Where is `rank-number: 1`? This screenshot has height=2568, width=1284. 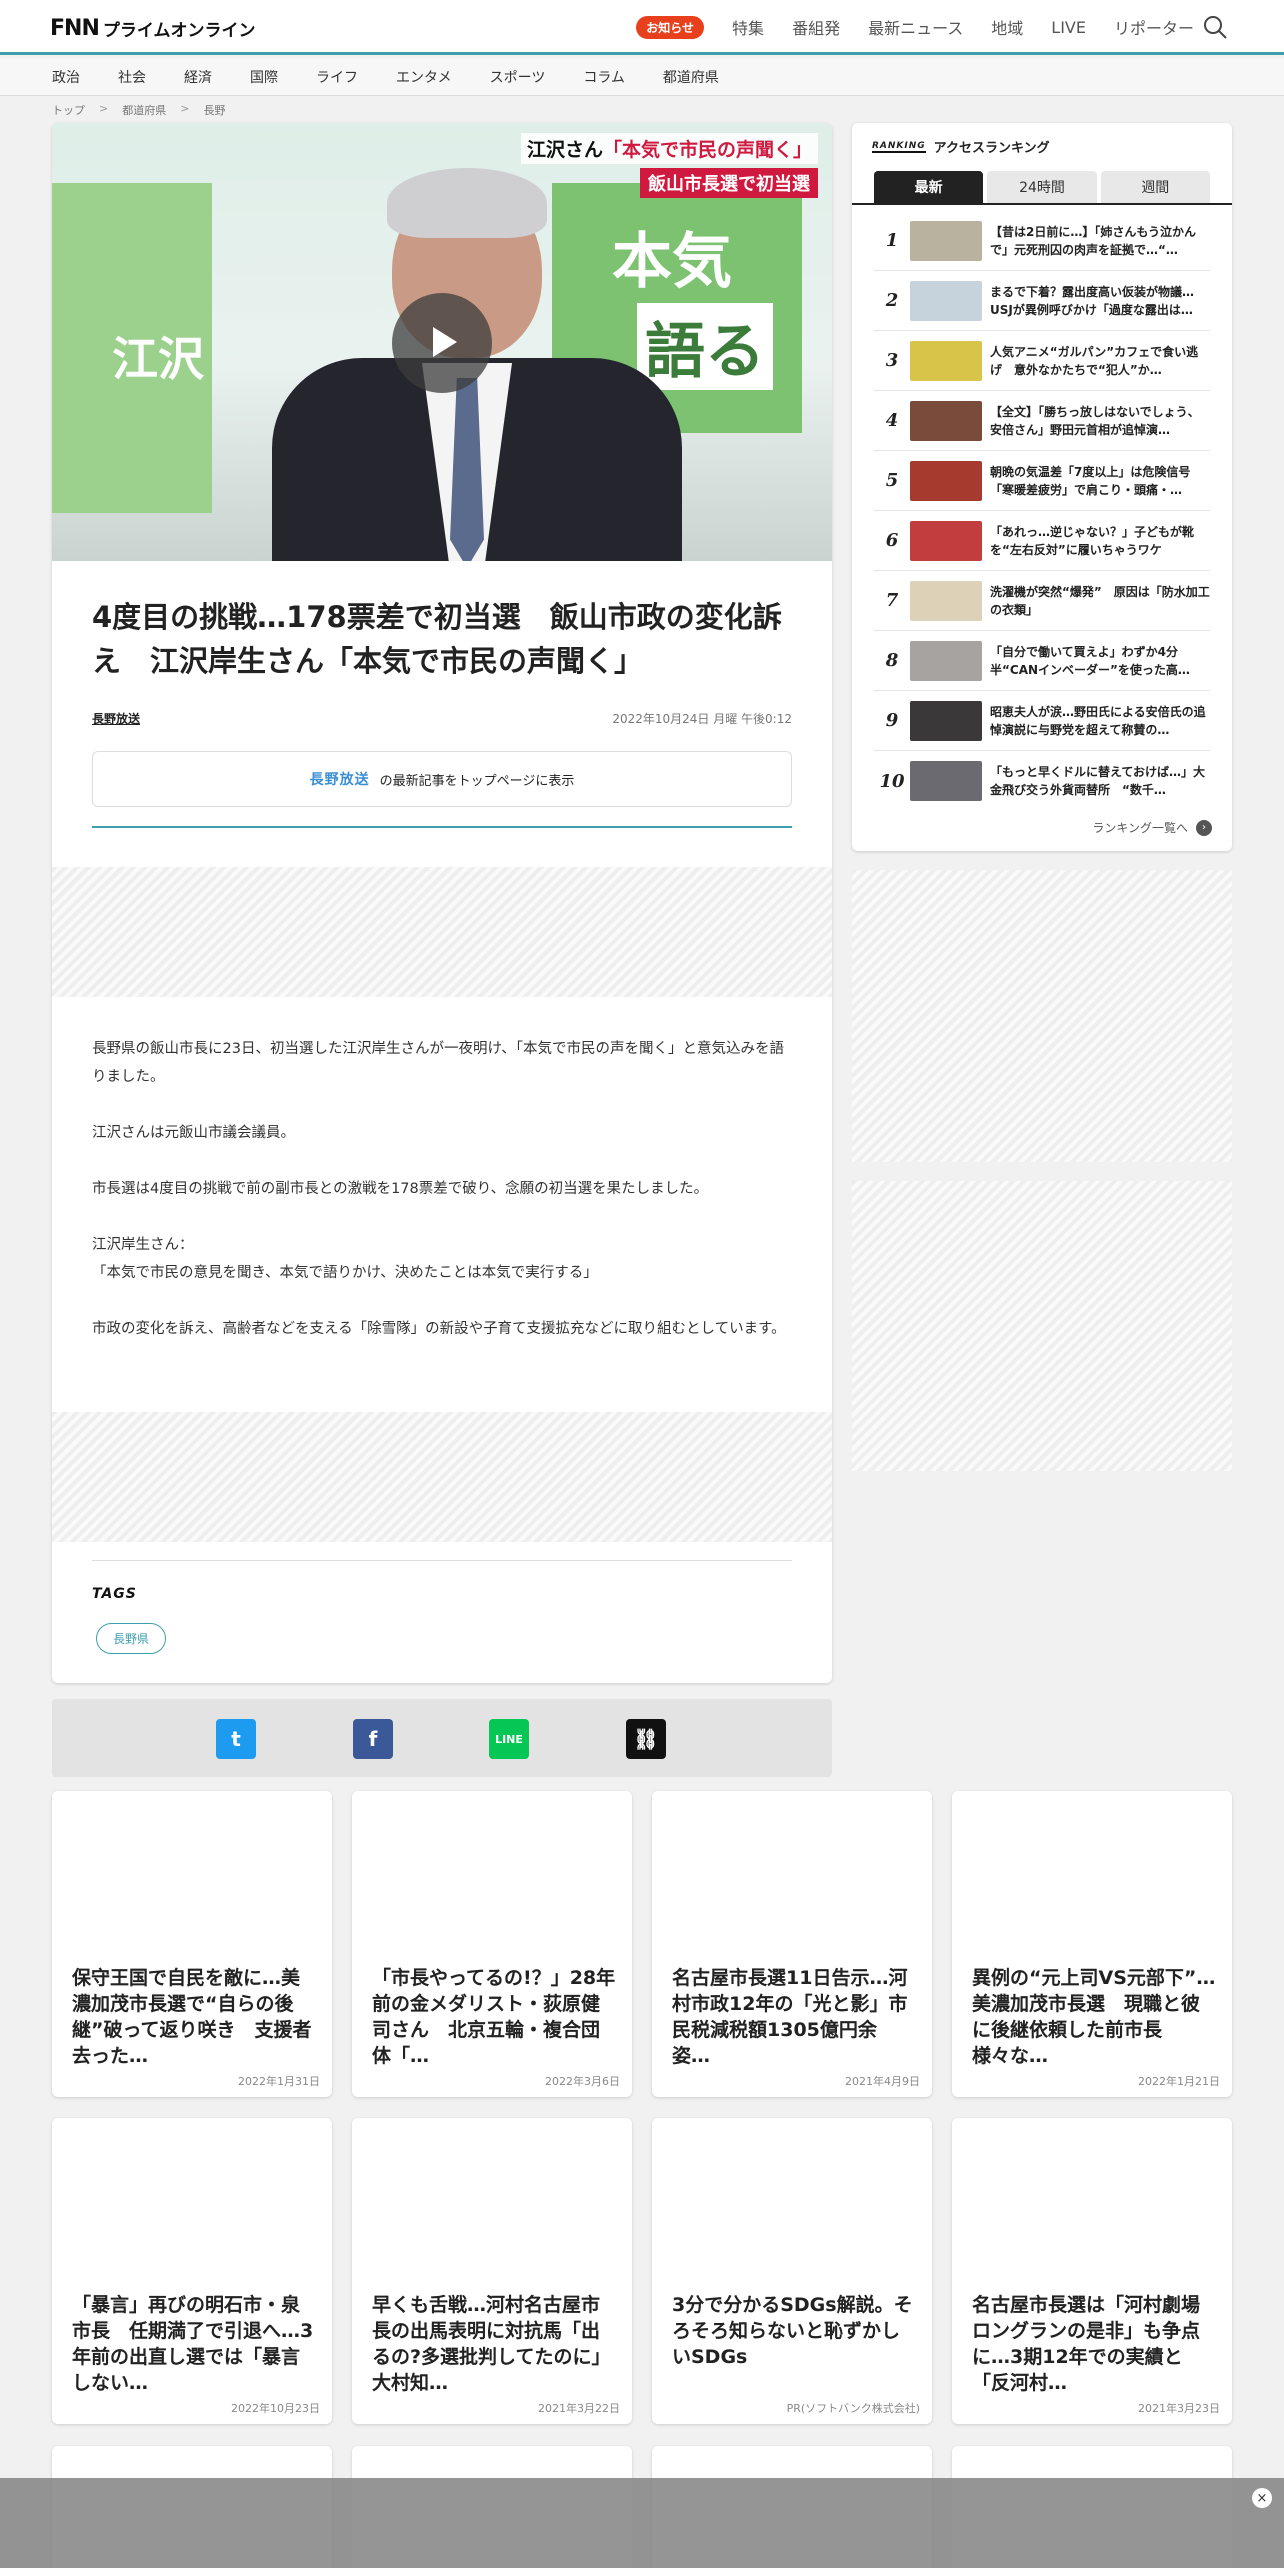
rank-number: 1 is located at coordinates (892, 240).